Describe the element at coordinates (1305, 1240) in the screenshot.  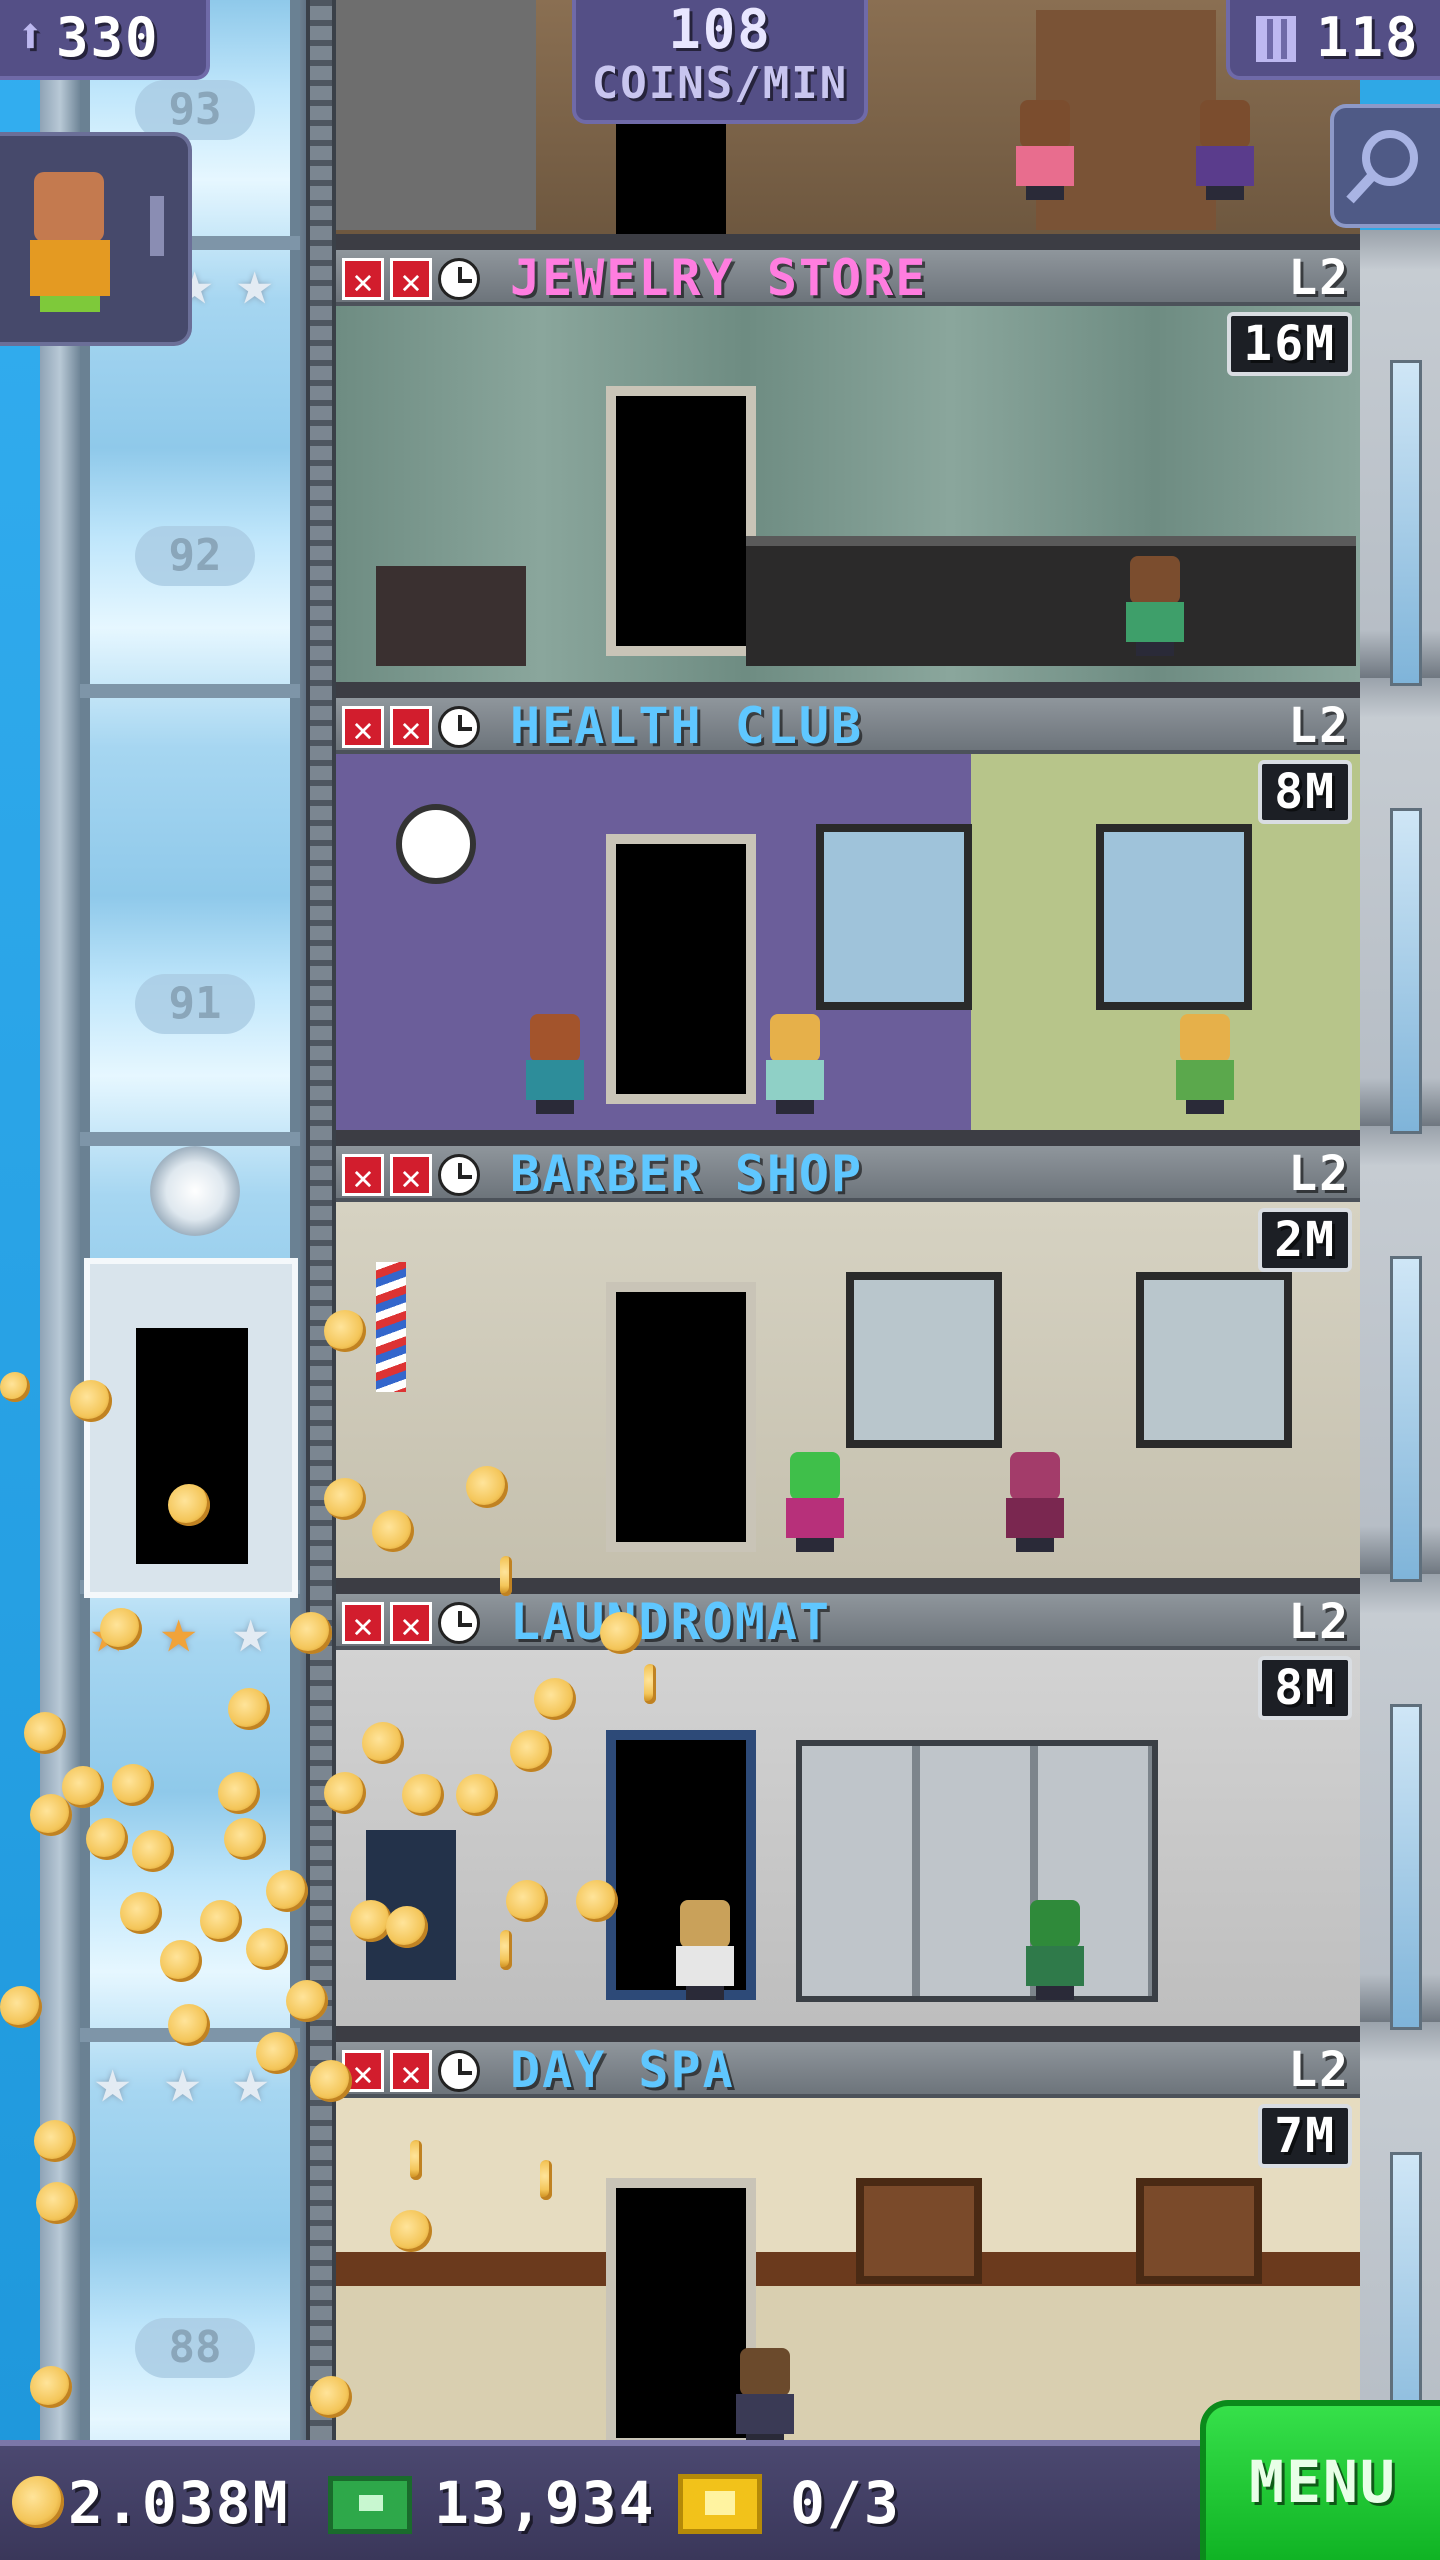
I see `floor-price: 2M` at that location.